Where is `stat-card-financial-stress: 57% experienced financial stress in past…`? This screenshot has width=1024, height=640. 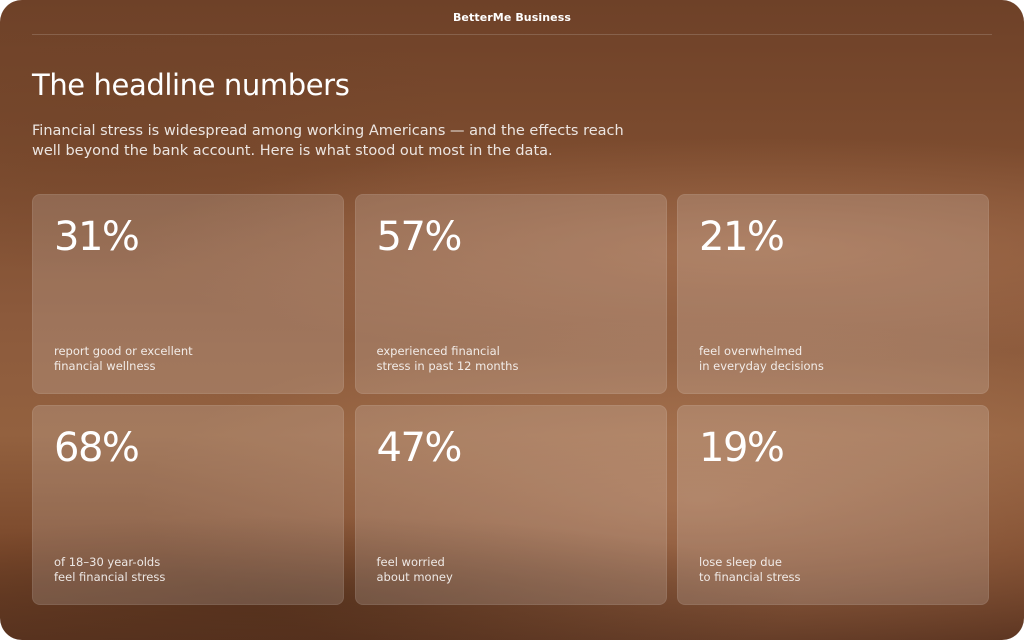 stat-card-financial-stress: 57% experienced financial stress in past… is located at coordinates (510, 294).